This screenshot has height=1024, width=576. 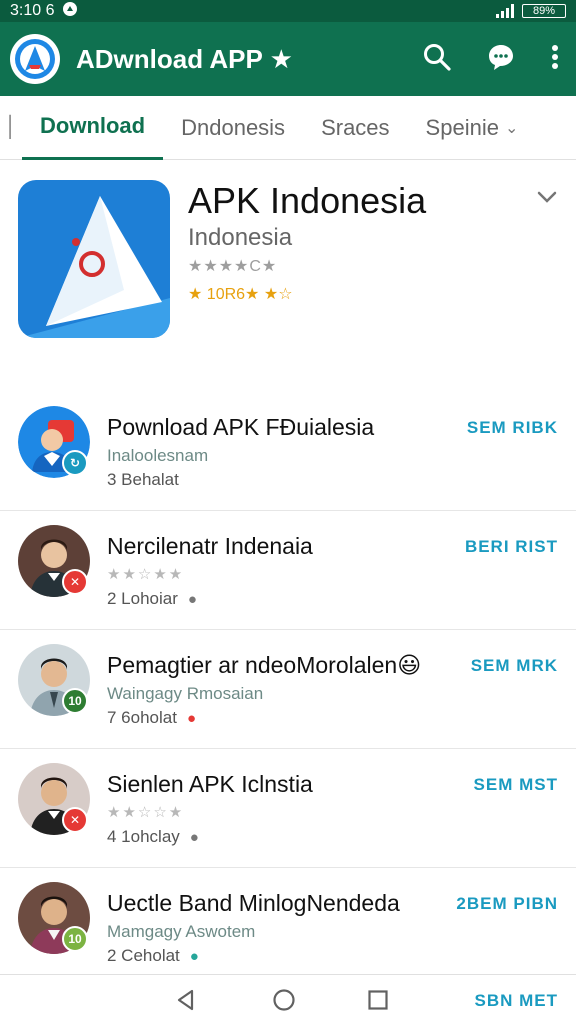 I want to click on list-item-title: Uectle Band MinlogNendeda, so click(x=253, y=903).